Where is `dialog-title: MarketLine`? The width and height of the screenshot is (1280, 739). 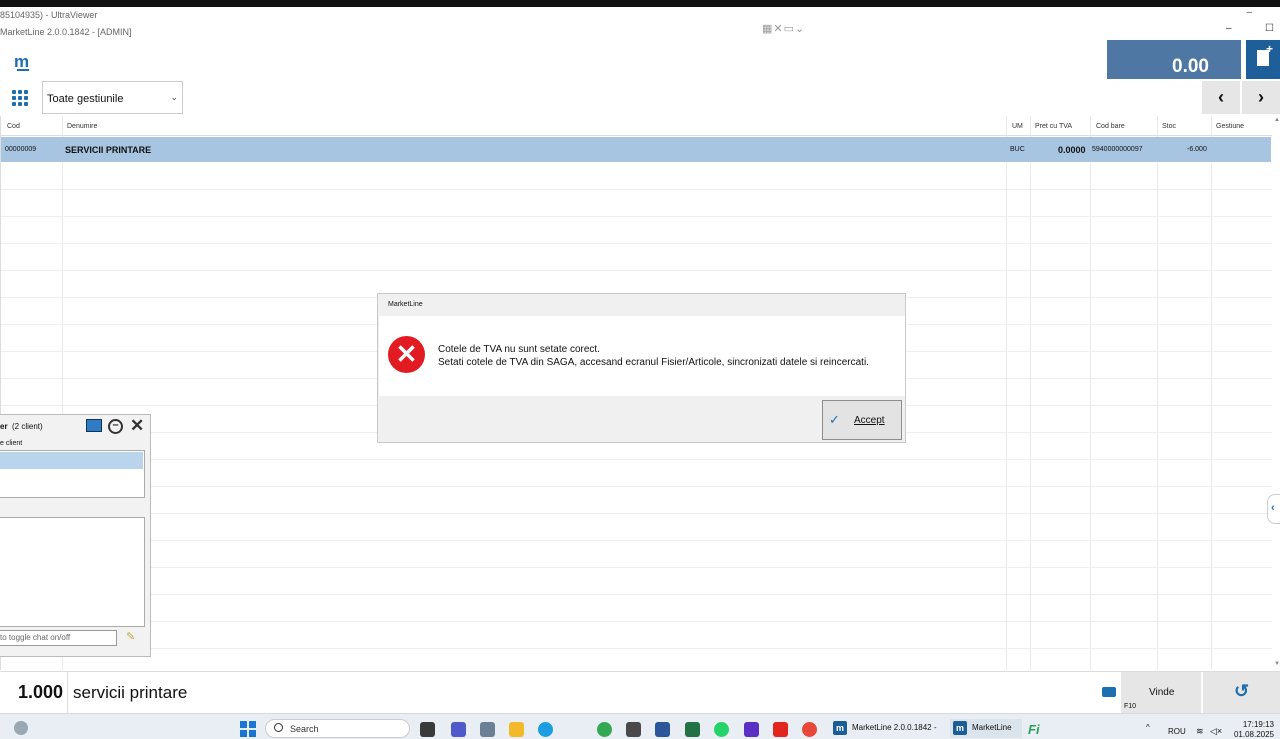
dialog-title: MarketLine is located at coordinates (405, 304).